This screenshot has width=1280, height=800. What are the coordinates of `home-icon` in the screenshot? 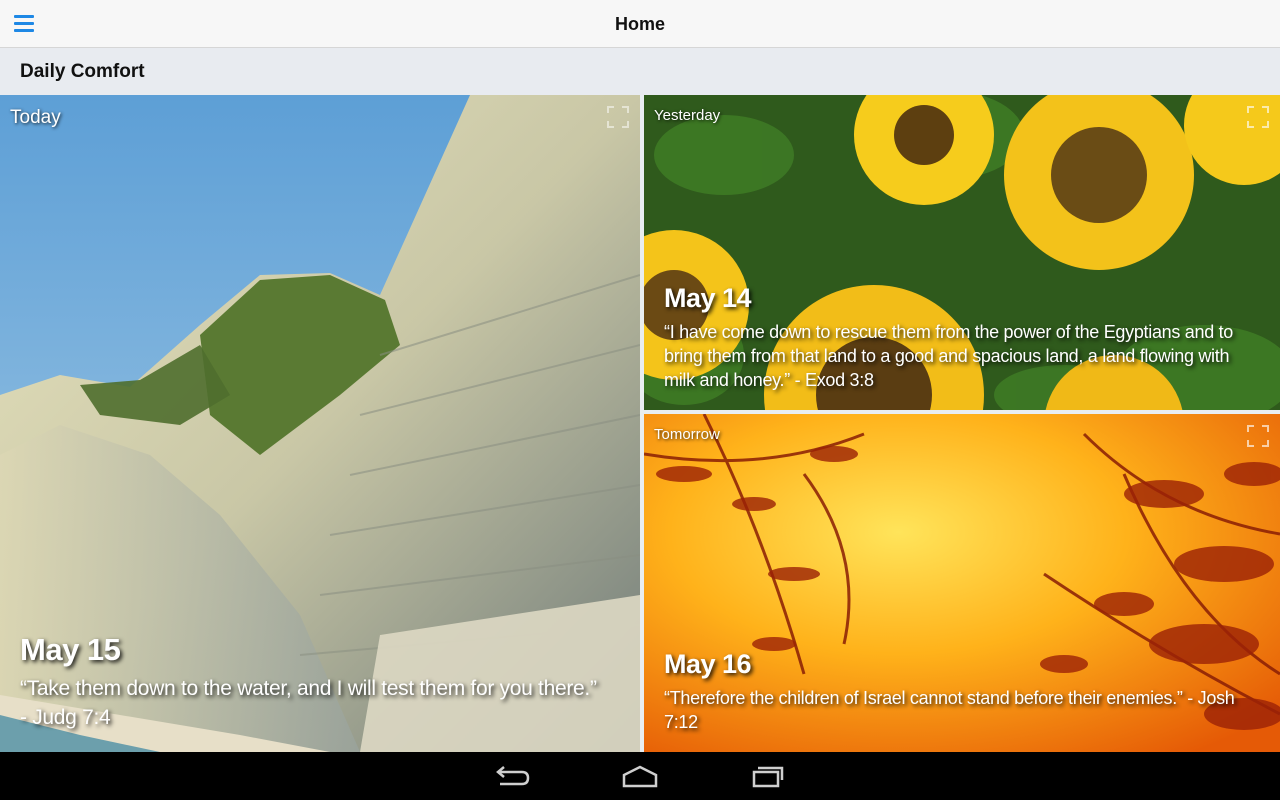 It's located at (640, 776).